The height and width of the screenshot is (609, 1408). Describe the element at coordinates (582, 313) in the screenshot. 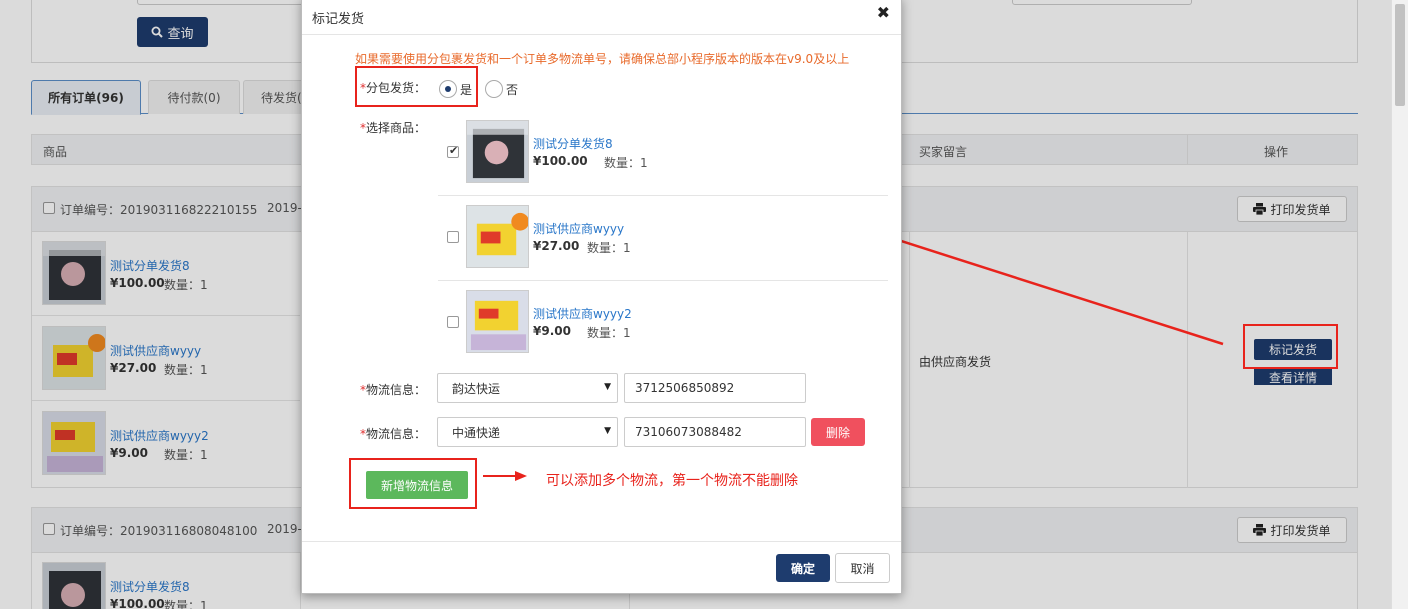

I see `product-name: 测试供应商wyyy2` at that location.